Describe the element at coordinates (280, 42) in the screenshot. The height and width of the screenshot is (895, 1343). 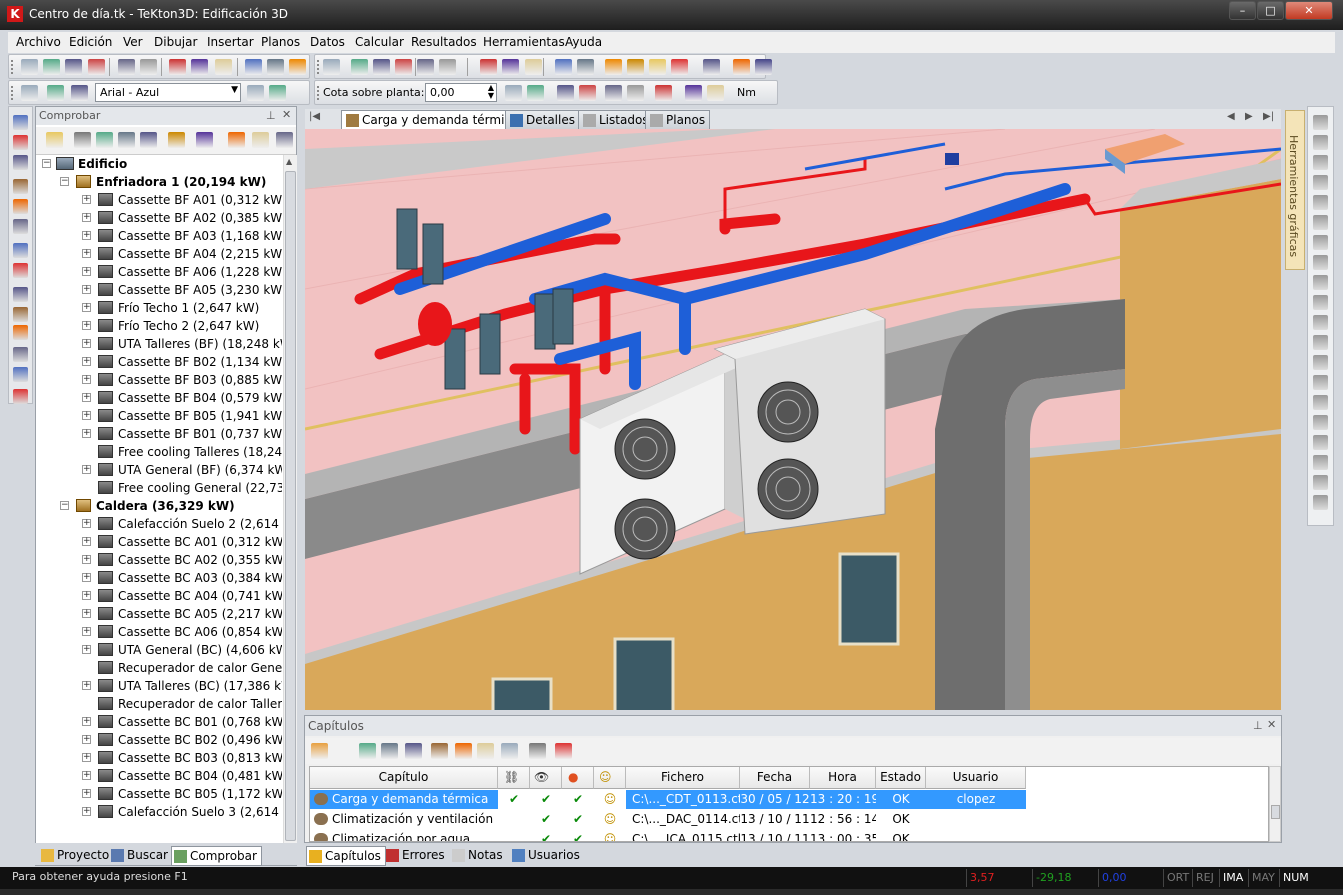
I see `menu-planos: Planos` at that location.